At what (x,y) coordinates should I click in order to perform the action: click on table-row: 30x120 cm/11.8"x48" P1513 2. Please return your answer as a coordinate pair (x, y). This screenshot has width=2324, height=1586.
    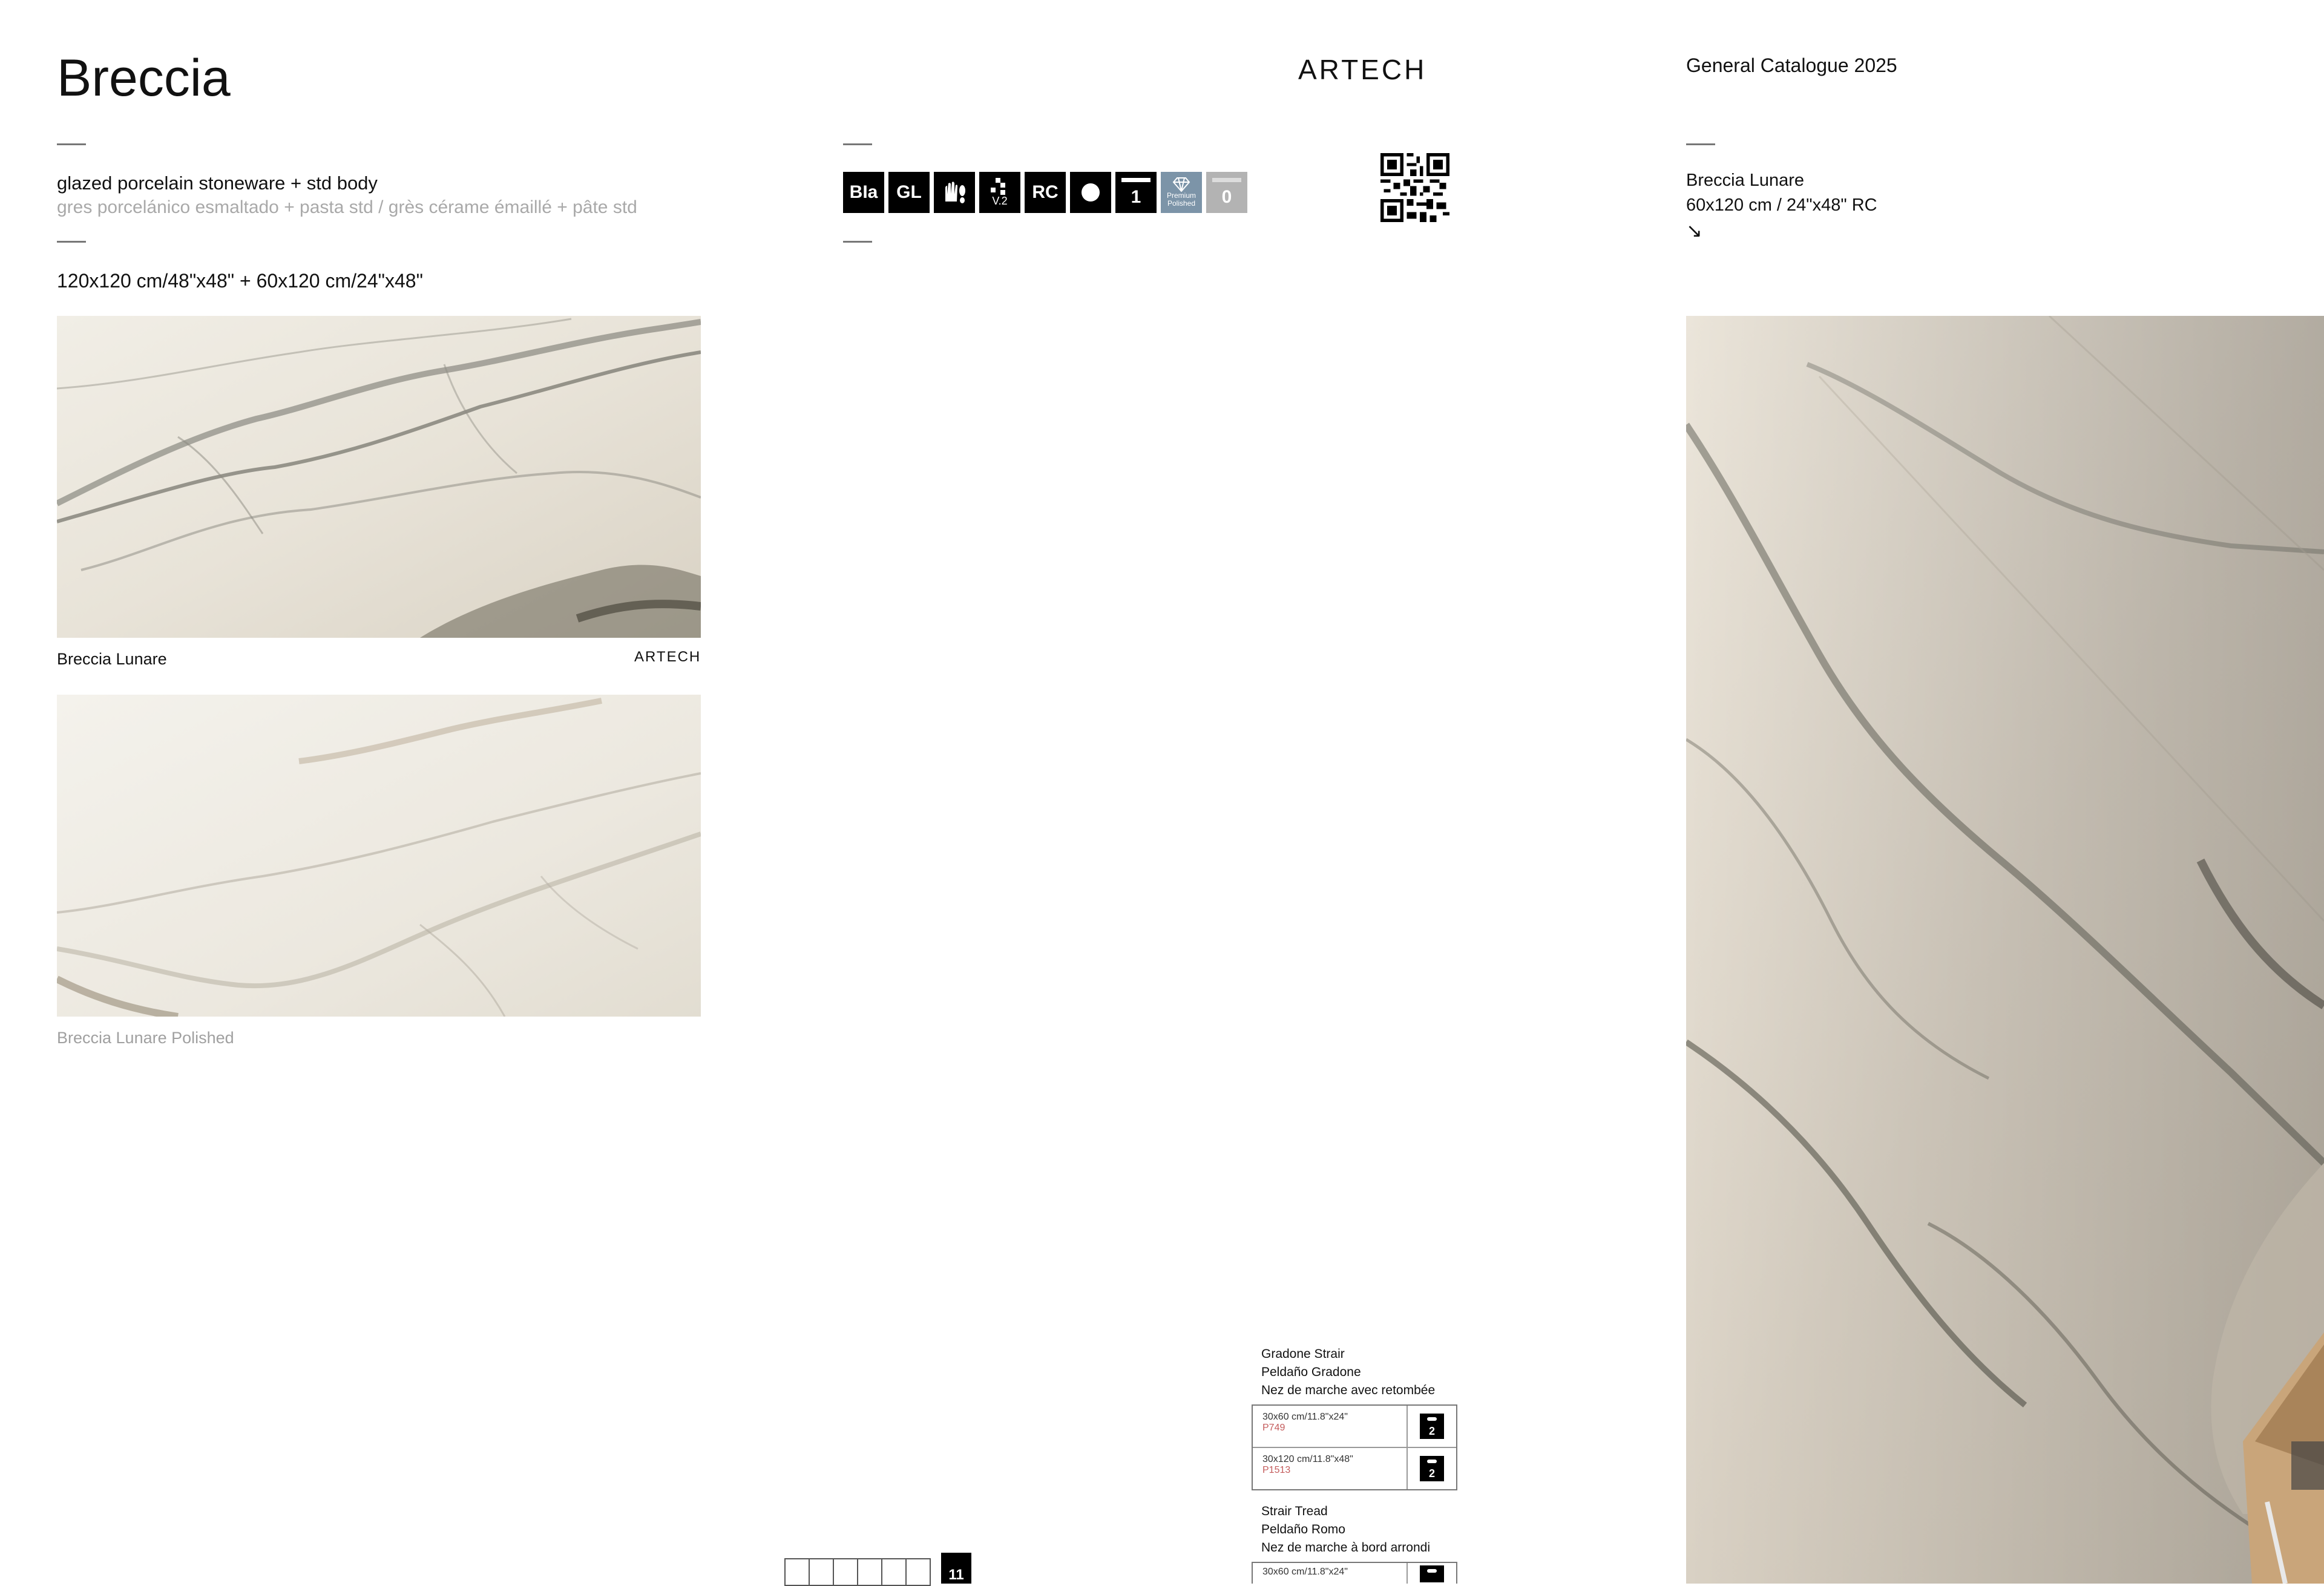
    Looking at the image, I should click on (1354, 1468).